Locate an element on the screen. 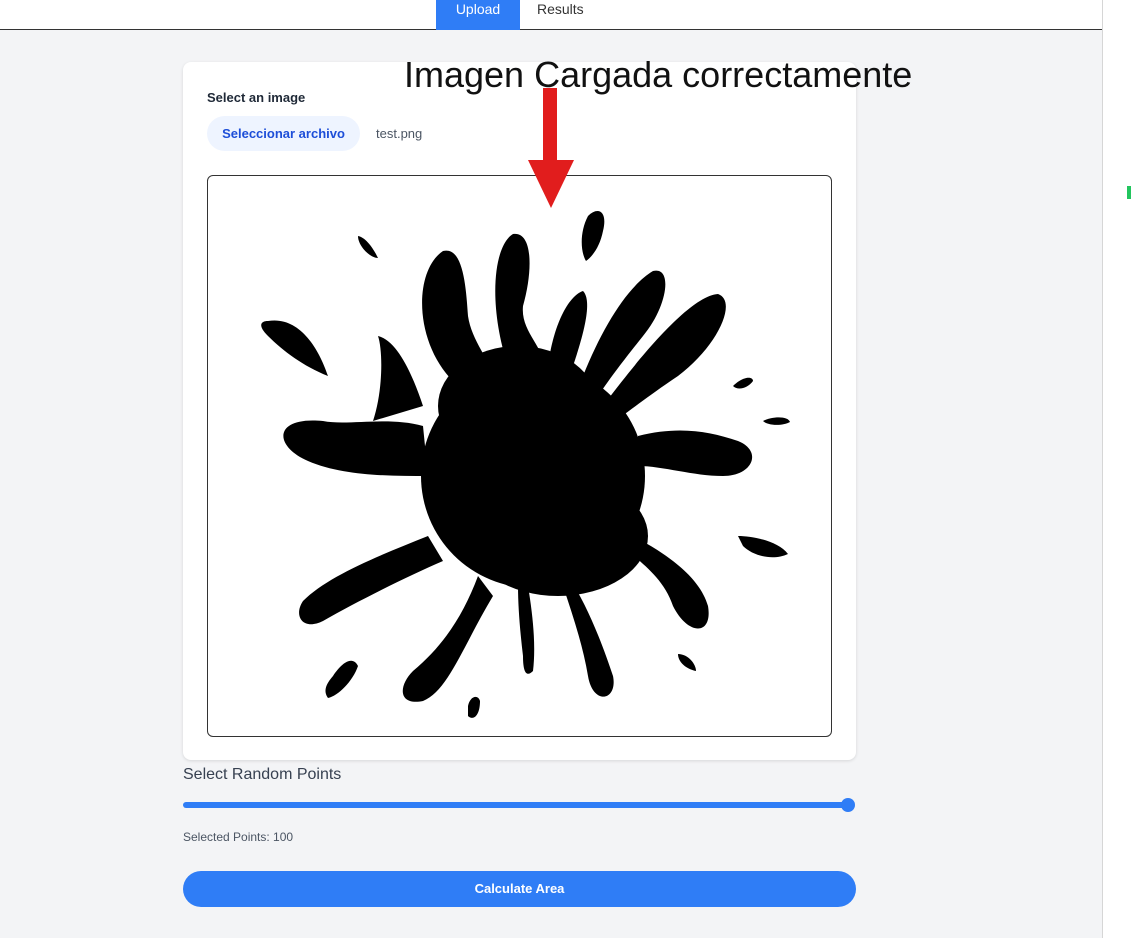 Image resolution: width=1132 pixels, height=938 pixels. calculate-area-button: Calculate Area is located at coordinates (519, 889).